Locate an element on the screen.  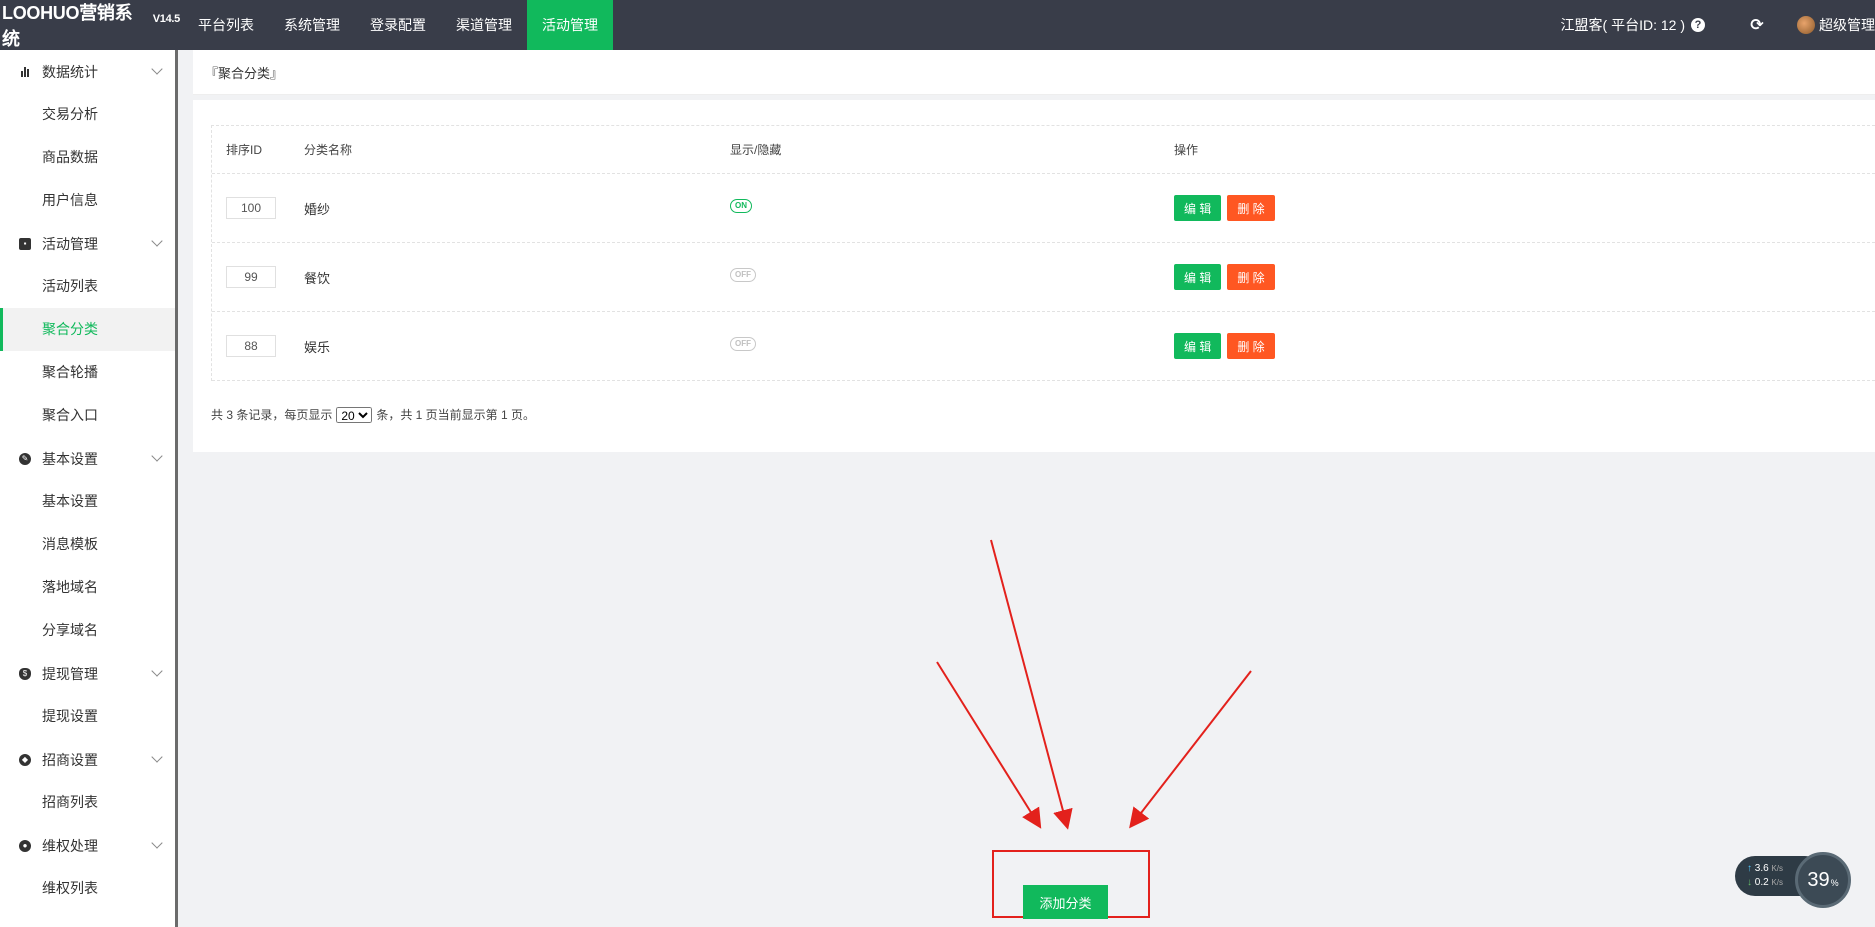
sidebar-item-trade-analysis: 交易分析 is located at coordinates (87, 114).